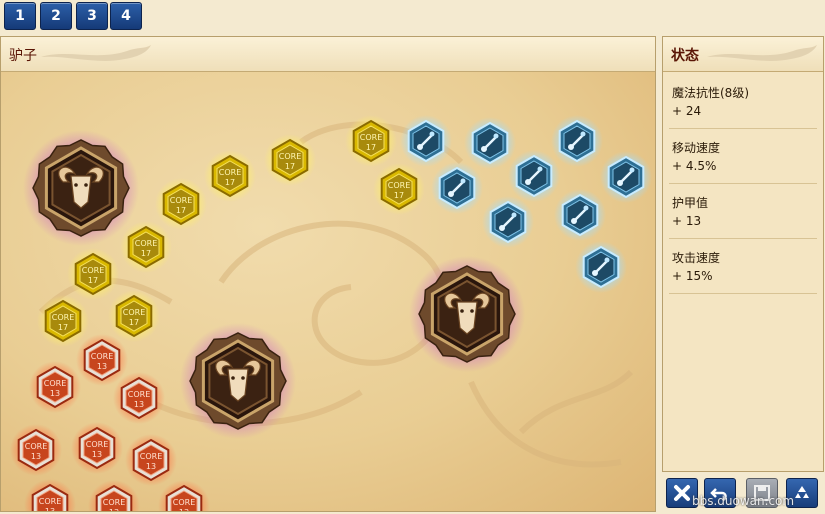 The width and height of the screenshot is (825, 514). What do you see at coordinates (92, 16) in the screenshot?
I see `tab-3: 3` at bounding box center [92, 16].